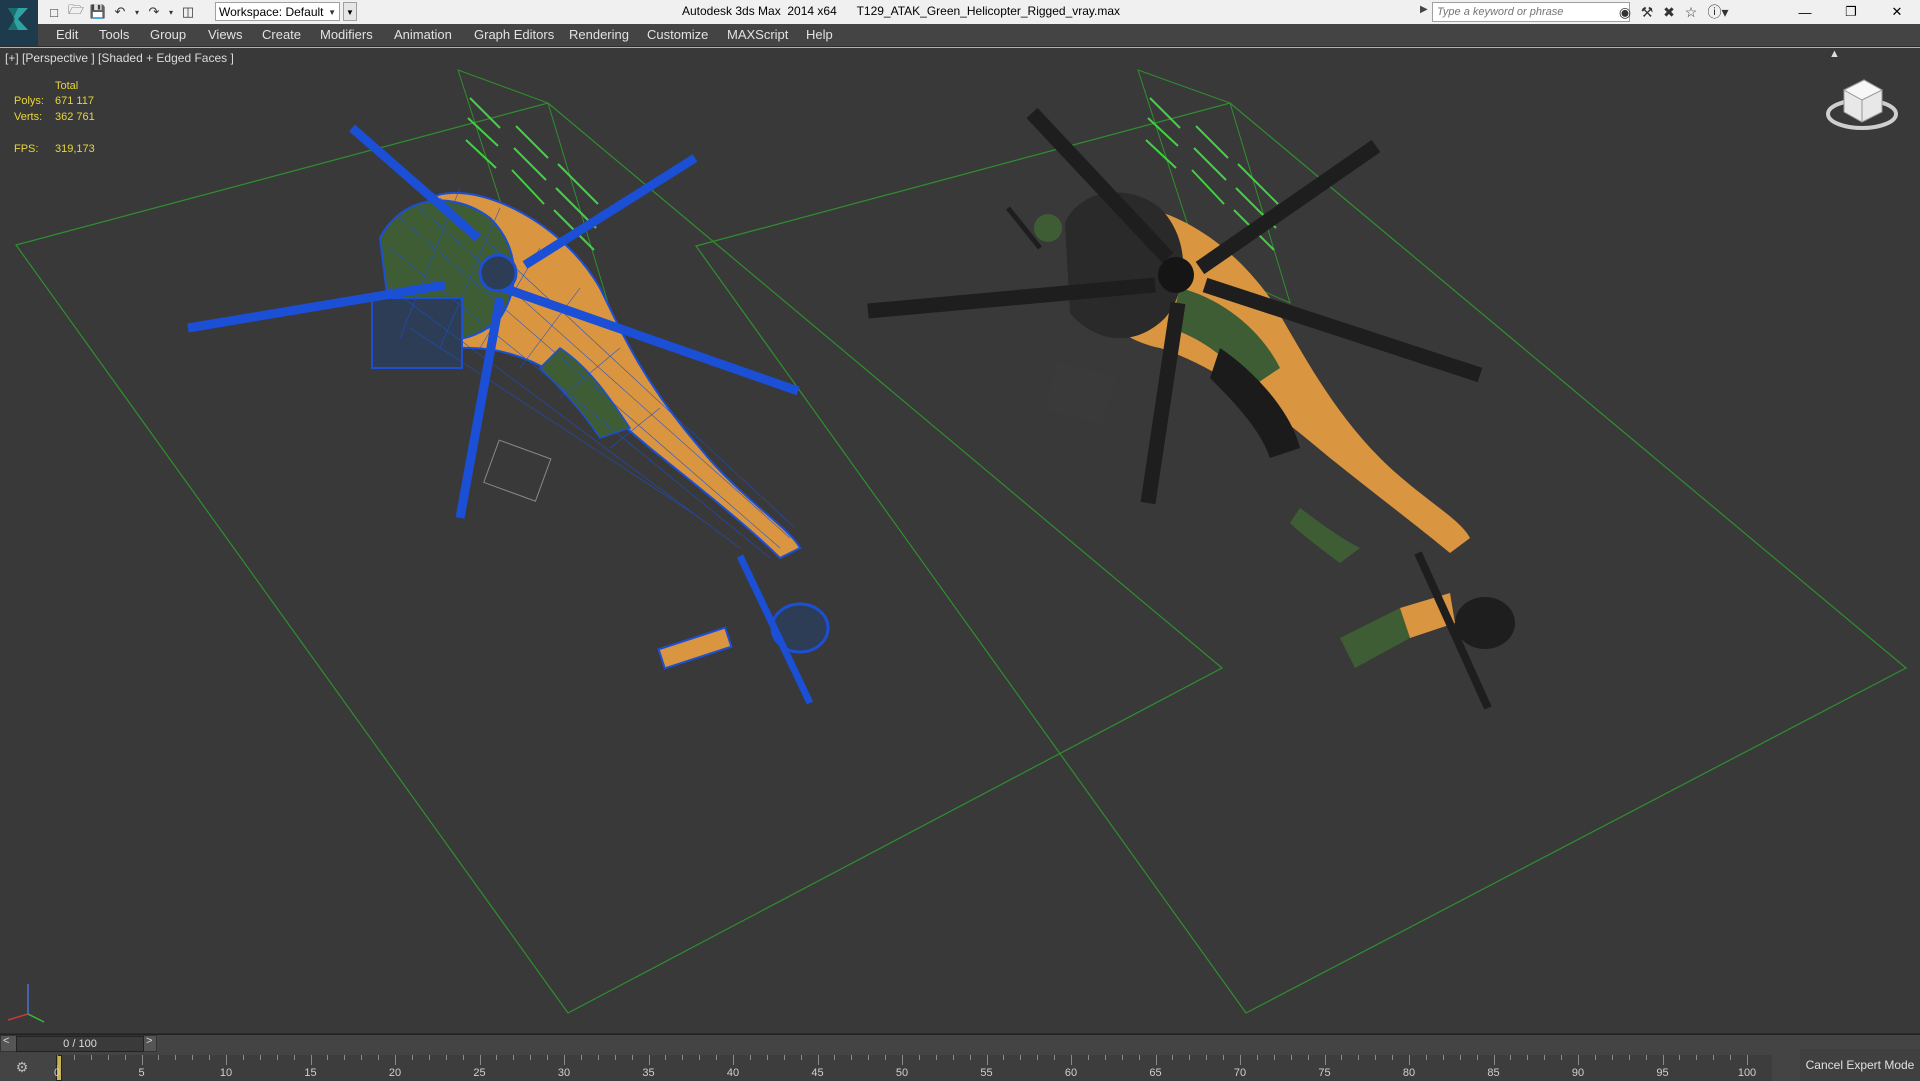 This screenshot has width=1920, height=1081. What do you see at coordinates (171, 12) in the screenshot?
I see `redo-dropdown-icon: ▾` at bounding box center [171, 12].